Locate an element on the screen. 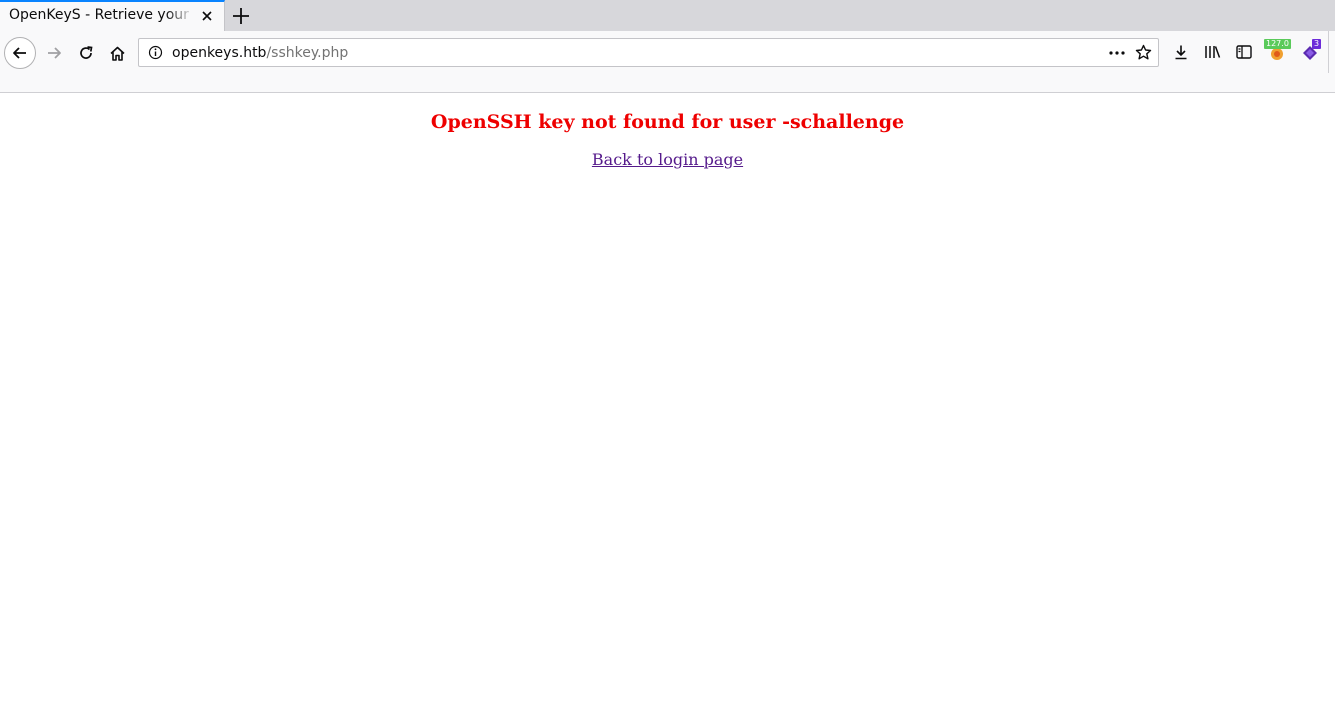  back-icon is located at coordinates (19, 53).